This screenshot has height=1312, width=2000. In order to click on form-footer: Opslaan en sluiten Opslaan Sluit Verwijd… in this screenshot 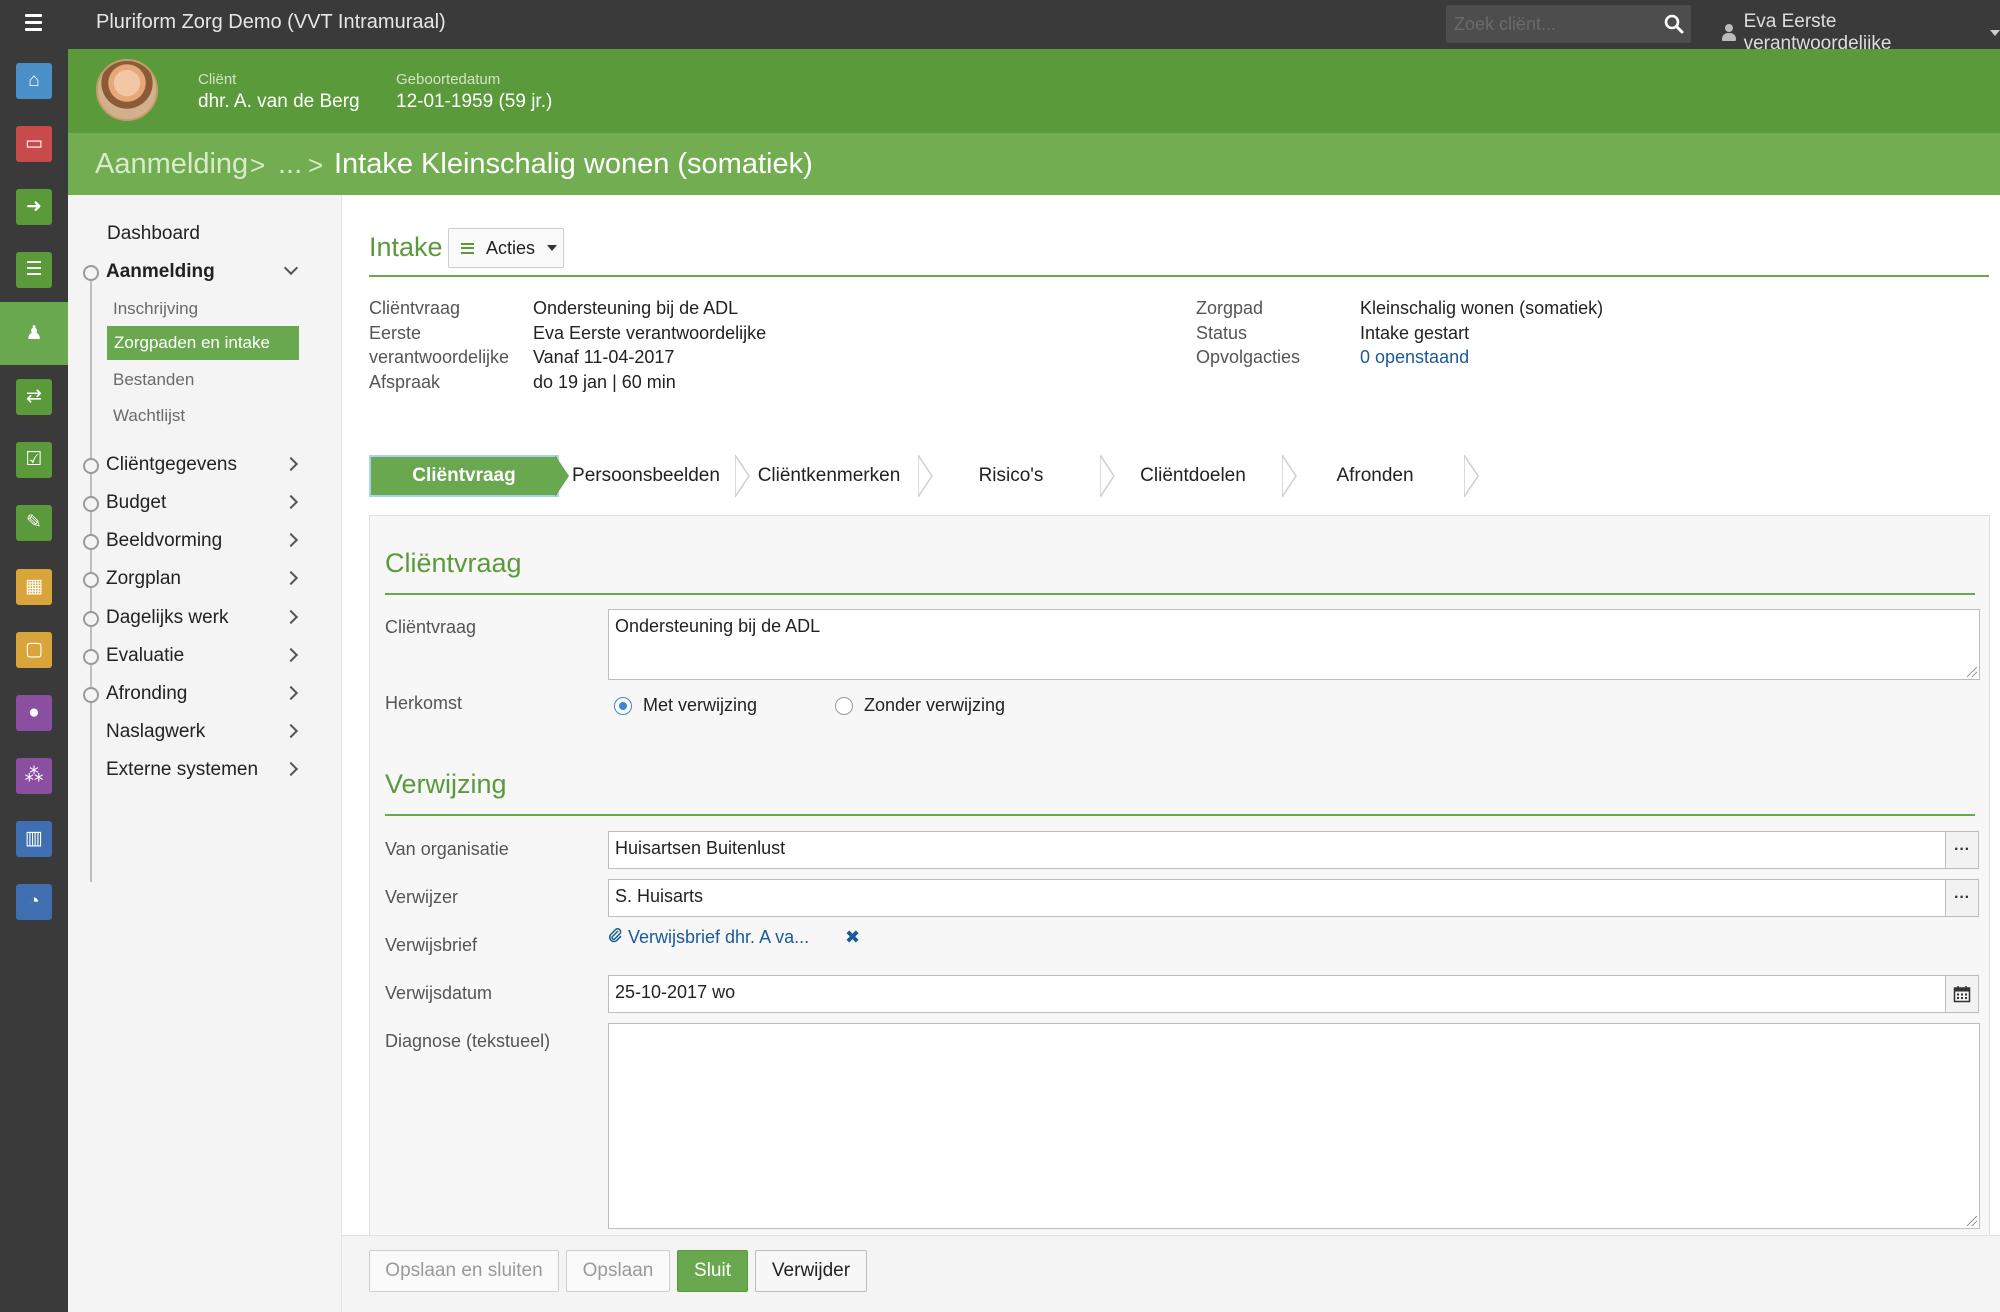, I will do `click(1171, 1273)`.